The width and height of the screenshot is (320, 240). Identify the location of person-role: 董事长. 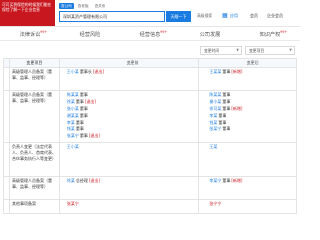
(85, 72).